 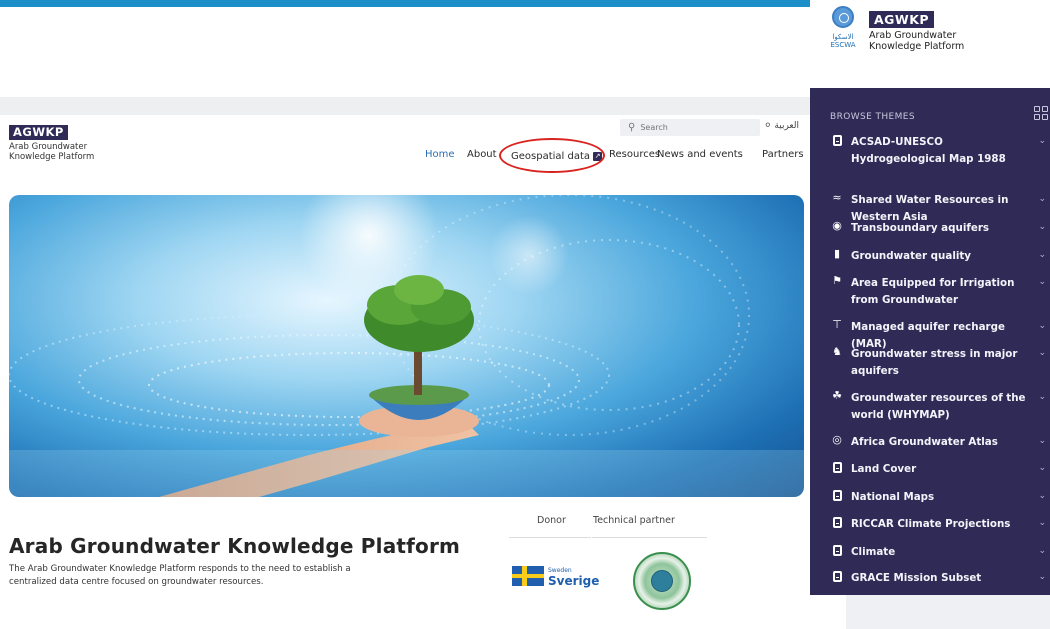 I want to click on sweden-donor-logo: Sweden Sverige, so click(x=556, y=577).